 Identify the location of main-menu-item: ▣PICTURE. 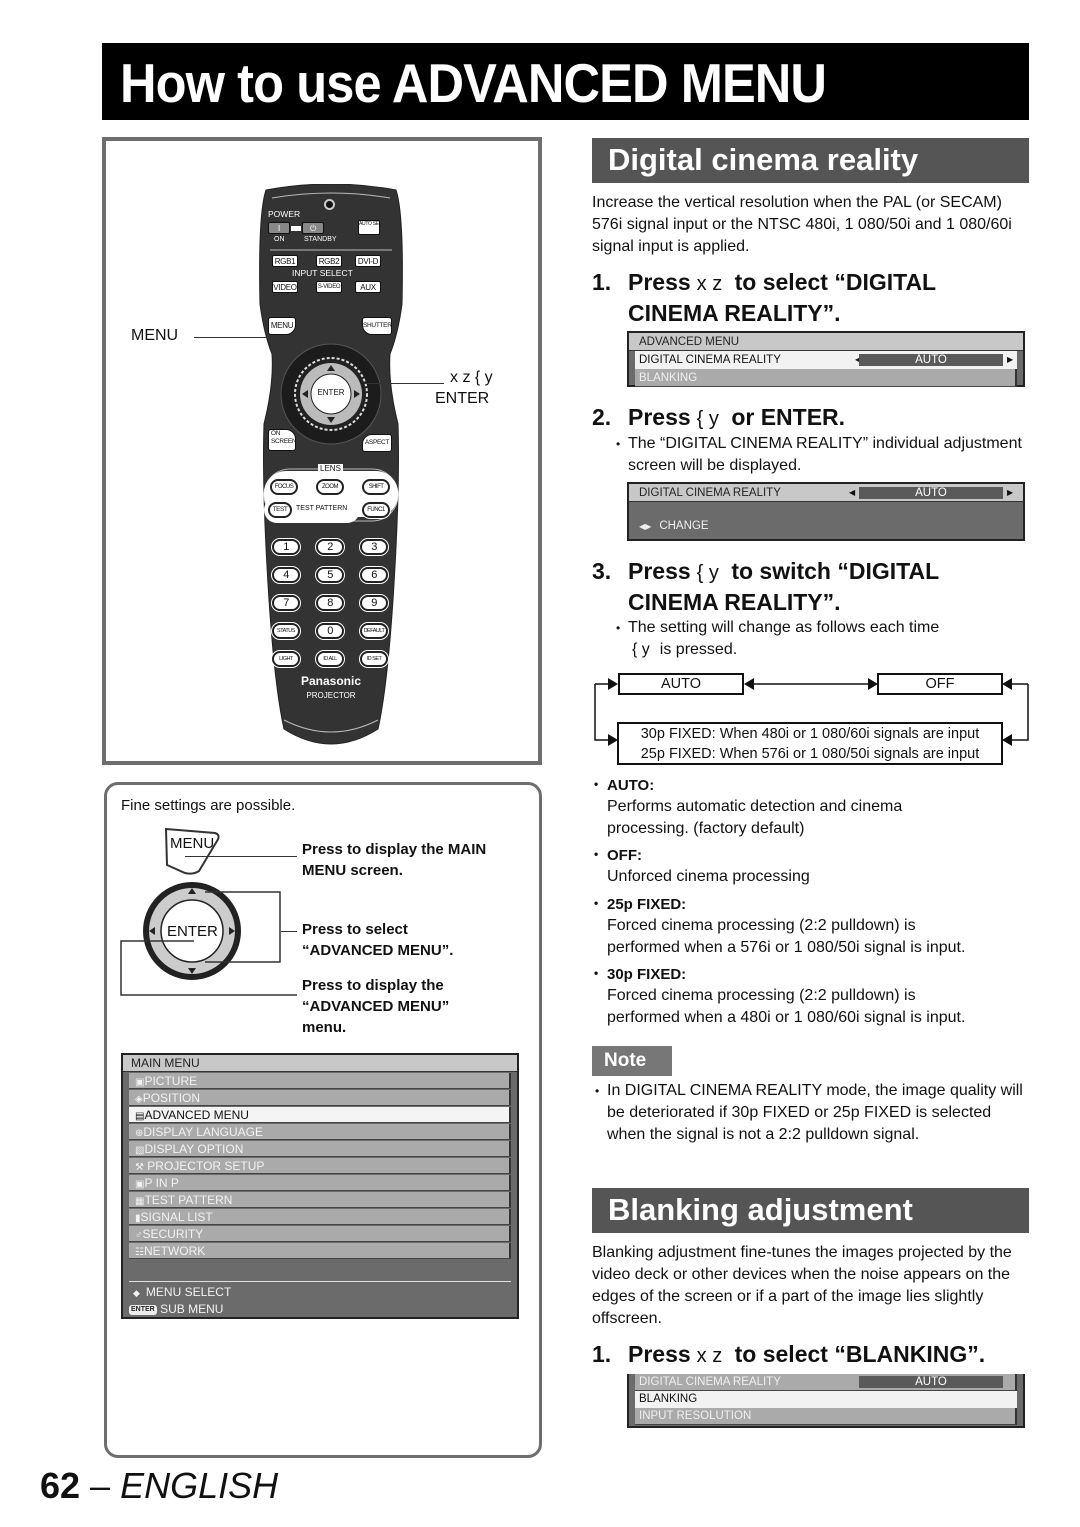
(320, 1081).